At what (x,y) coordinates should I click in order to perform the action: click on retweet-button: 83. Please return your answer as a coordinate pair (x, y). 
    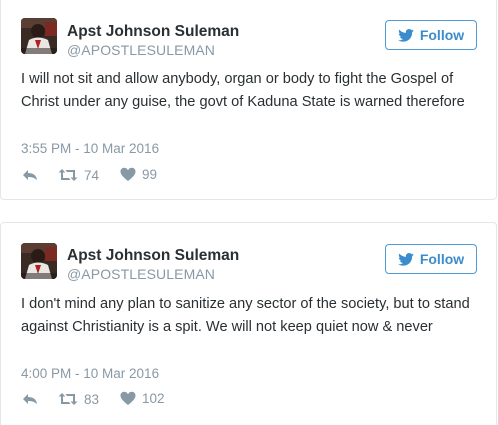
    Looking at the image, I should click on (78, 399).